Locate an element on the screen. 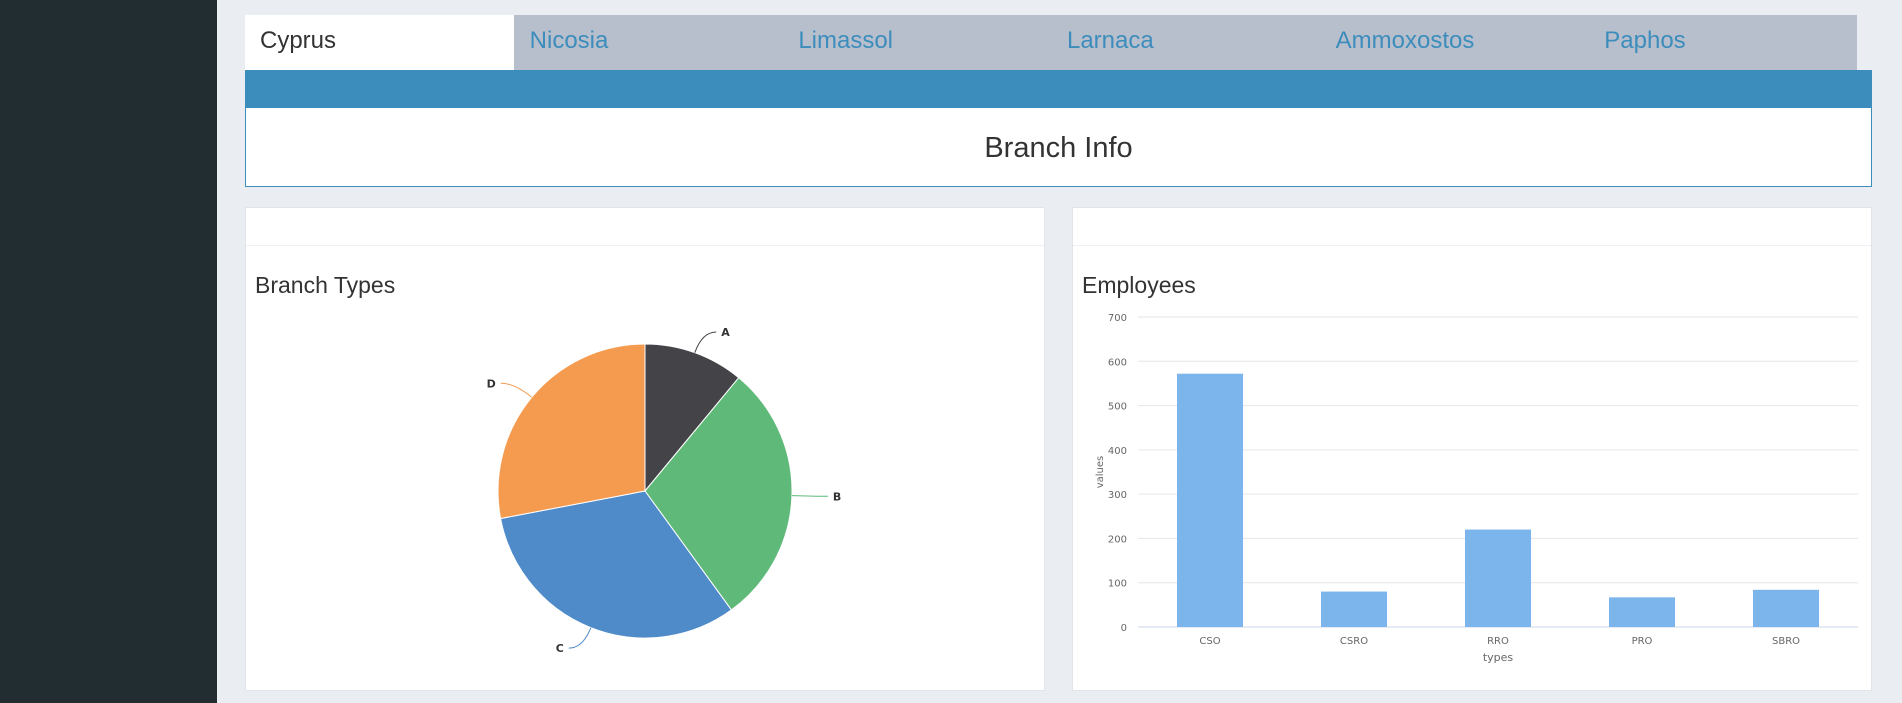 The height and width of the screenshot is (703, 1902). y-tick-label: 400 is located at coordinates (1117, 451).